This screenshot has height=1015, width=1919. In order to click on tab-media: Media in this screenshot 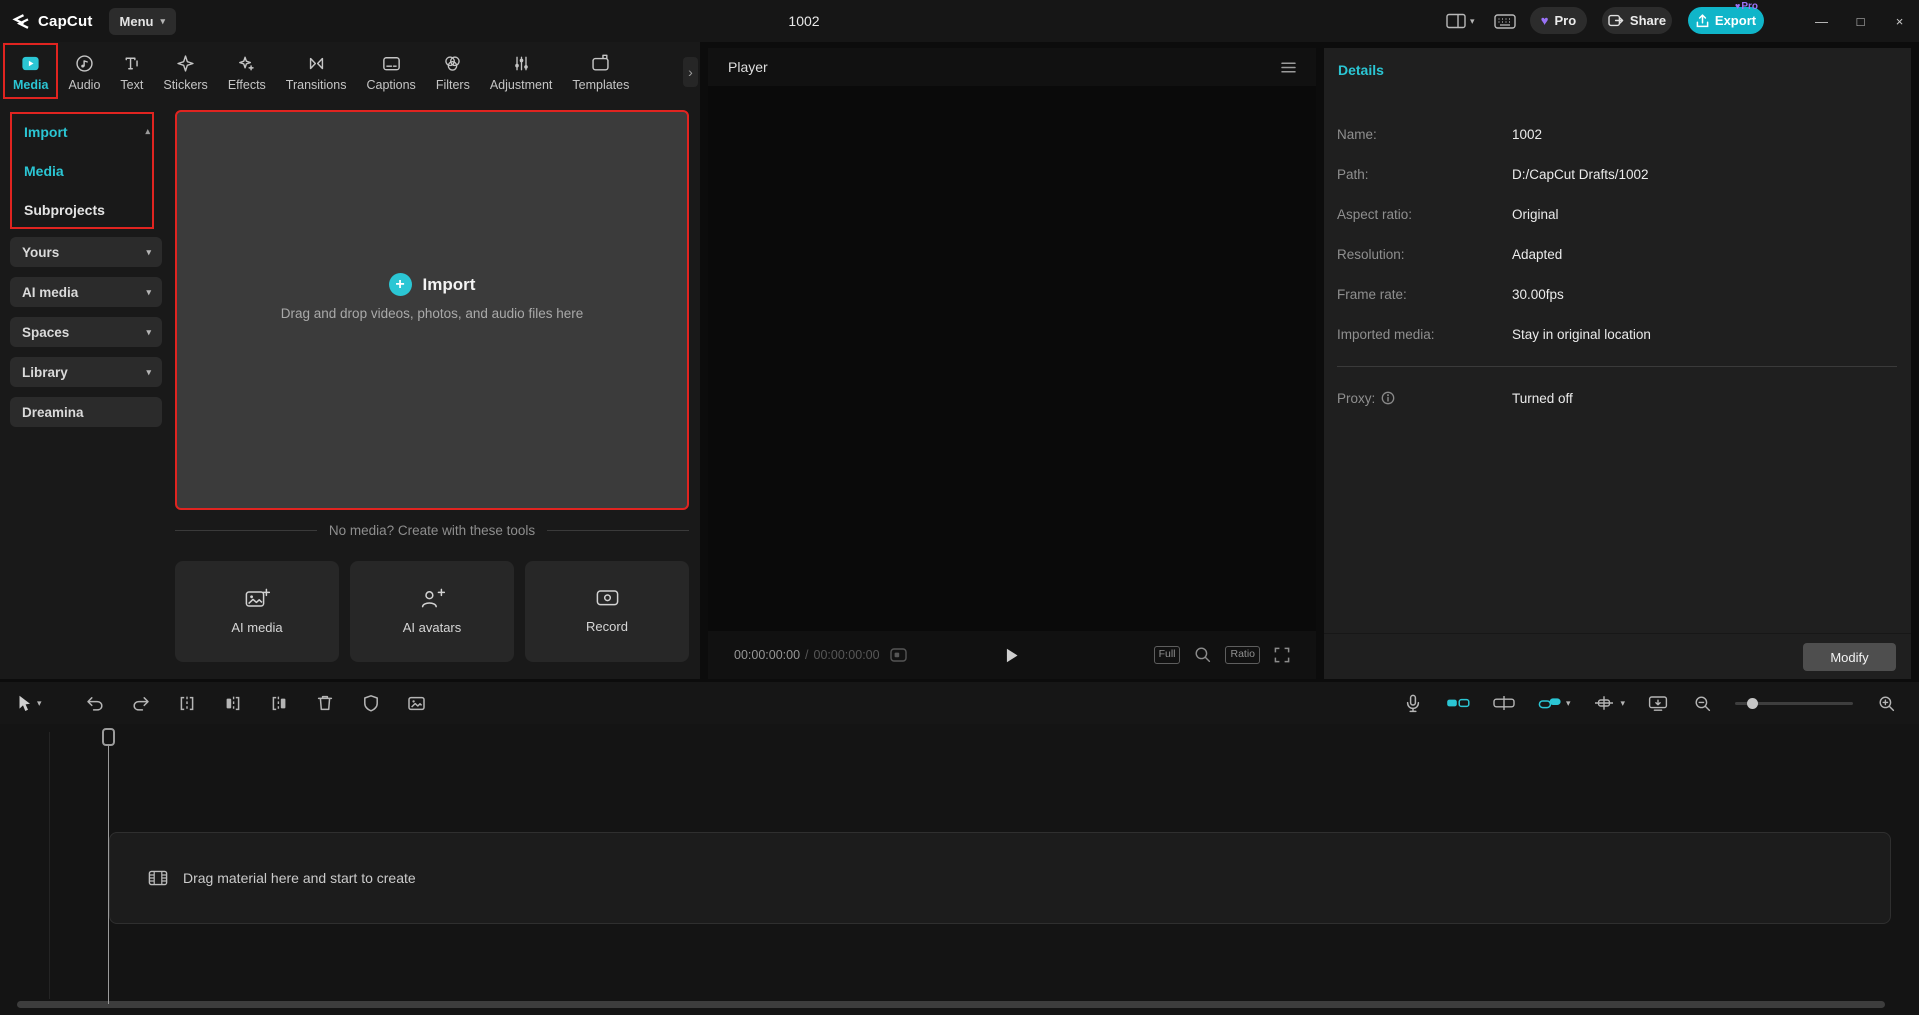, I will do `click(31, 71)`.